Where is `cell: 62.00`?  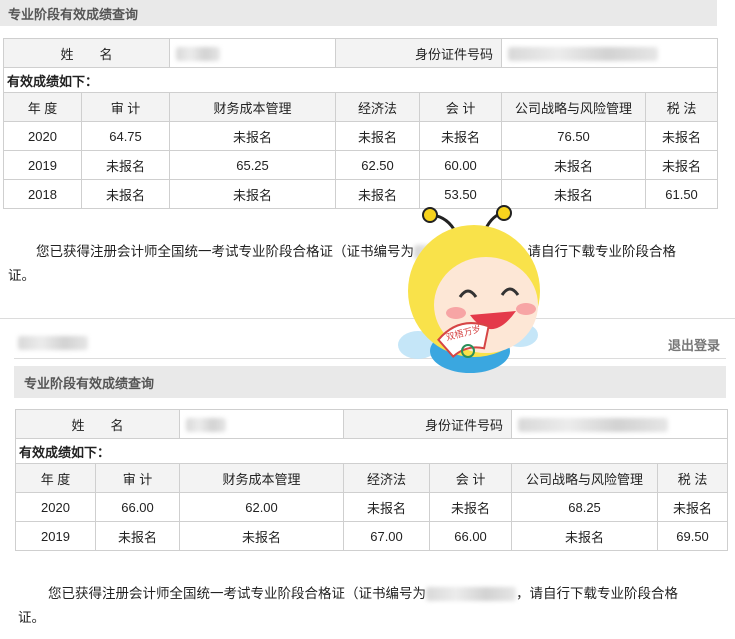 cell: 62.00 is located at coordinates (262, 507).